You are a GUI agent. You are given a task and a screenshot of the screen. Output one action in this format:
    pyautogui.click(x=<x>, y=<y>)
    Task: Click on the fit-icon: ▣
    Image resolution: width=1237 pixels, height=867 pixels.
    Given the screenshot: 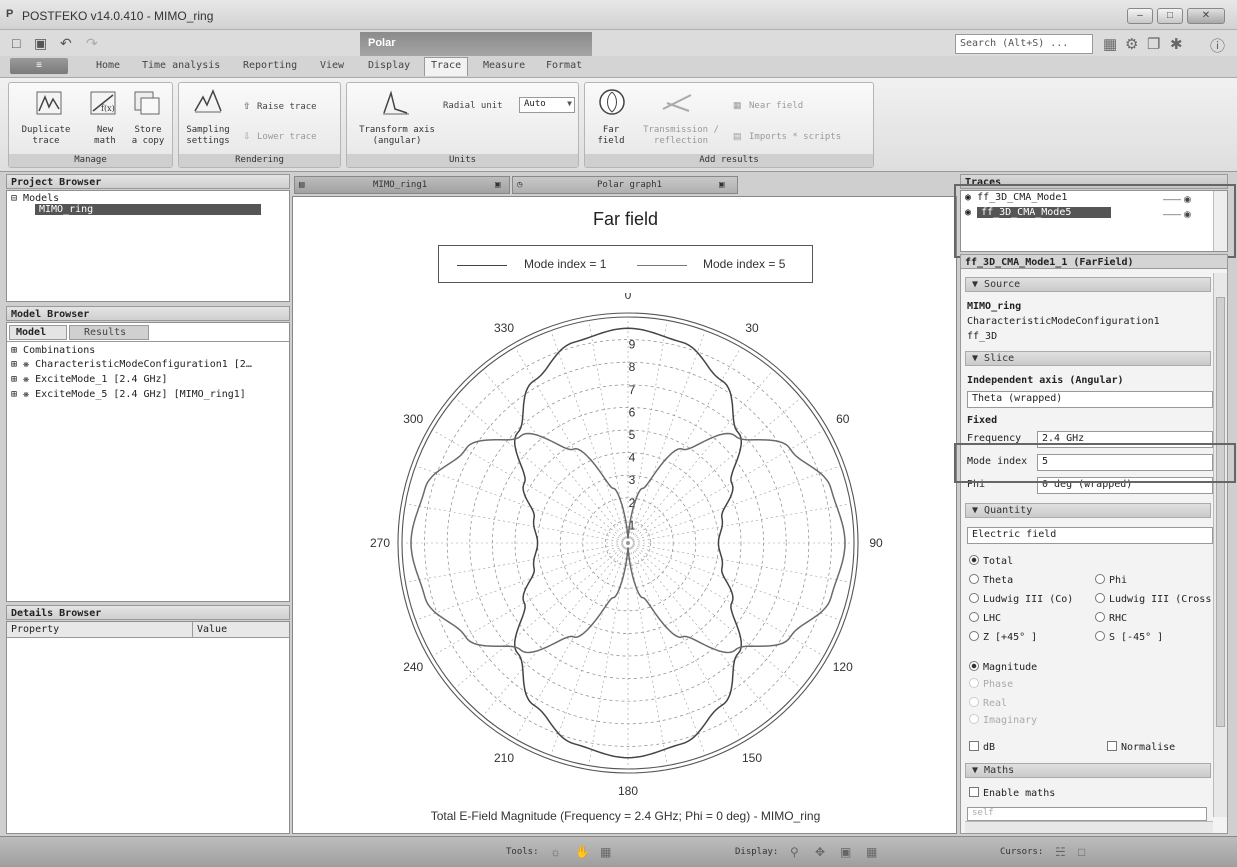 What is the action you would take?
    pyautogui.click(x=845, y=852)
    